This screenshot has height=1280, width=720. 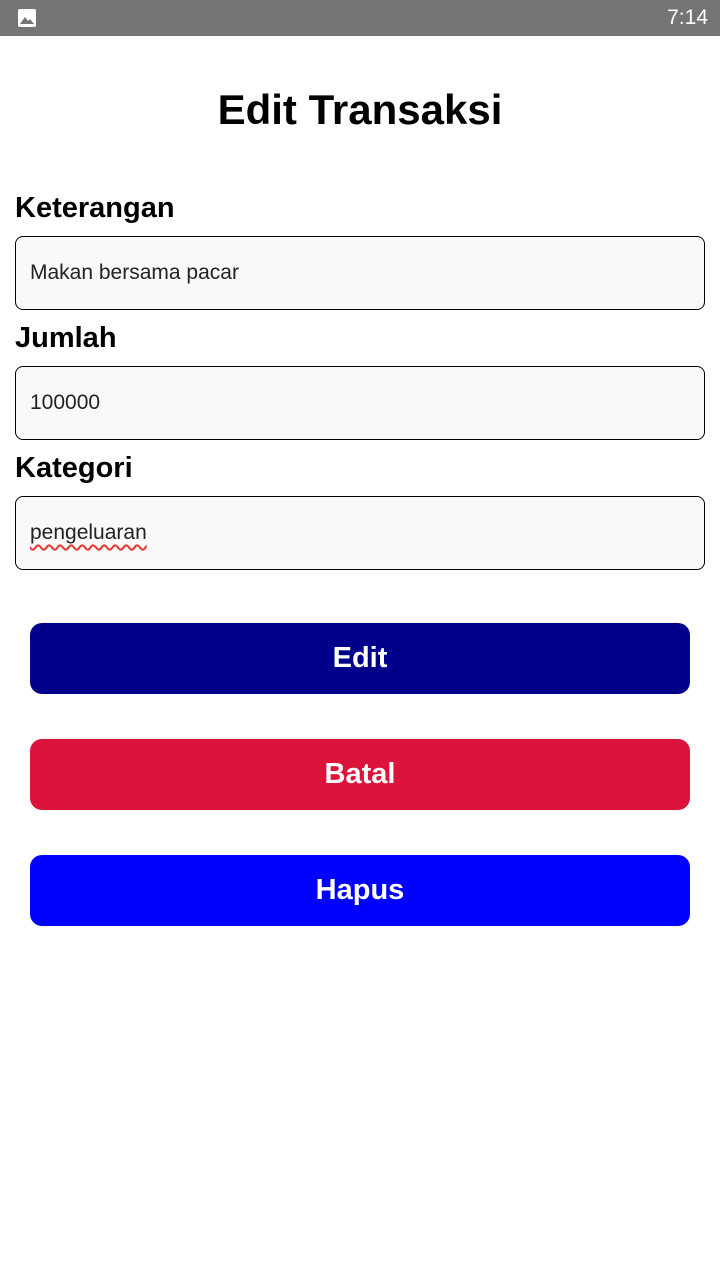 What do you see at coordinates (65, 402) in the screenshot?
I see `jumlah-value: 100000` at bounding box center [65, 402].